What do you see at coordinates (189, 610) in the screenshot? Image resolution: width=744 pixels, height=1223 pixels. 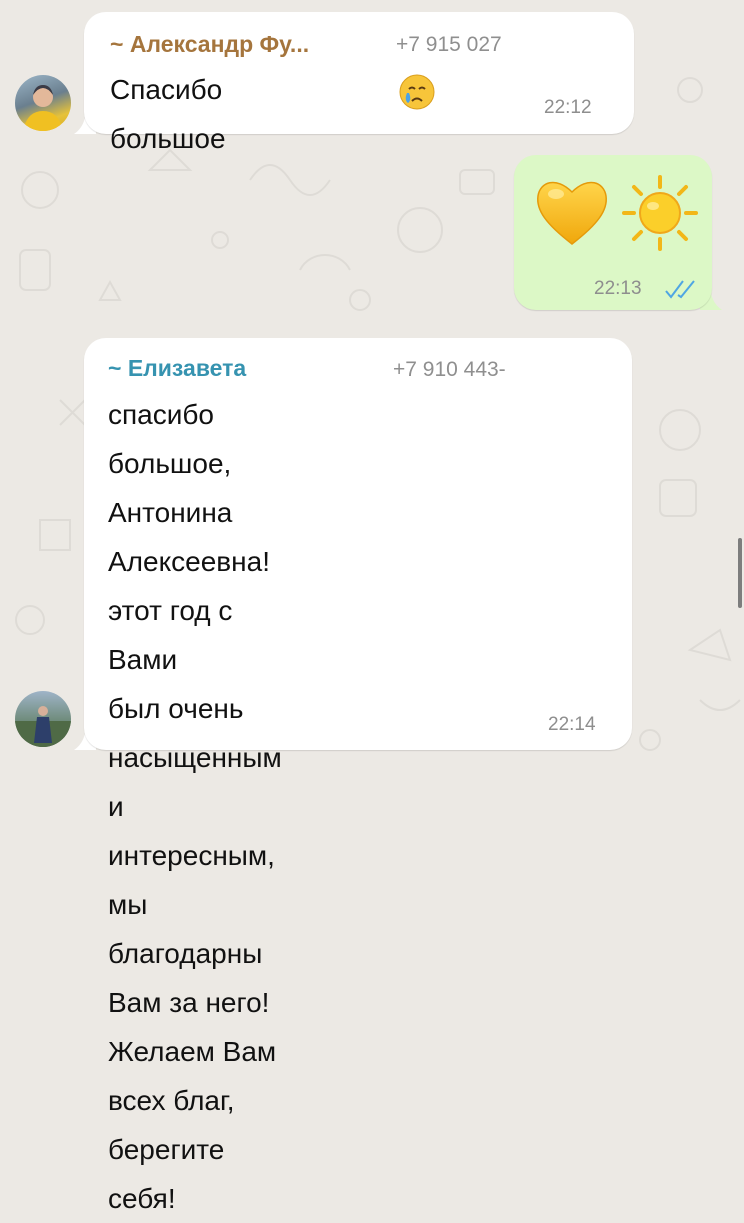 I see `message-line: Алексеевна! этот год с Вами` at bounding box center [189, 610].